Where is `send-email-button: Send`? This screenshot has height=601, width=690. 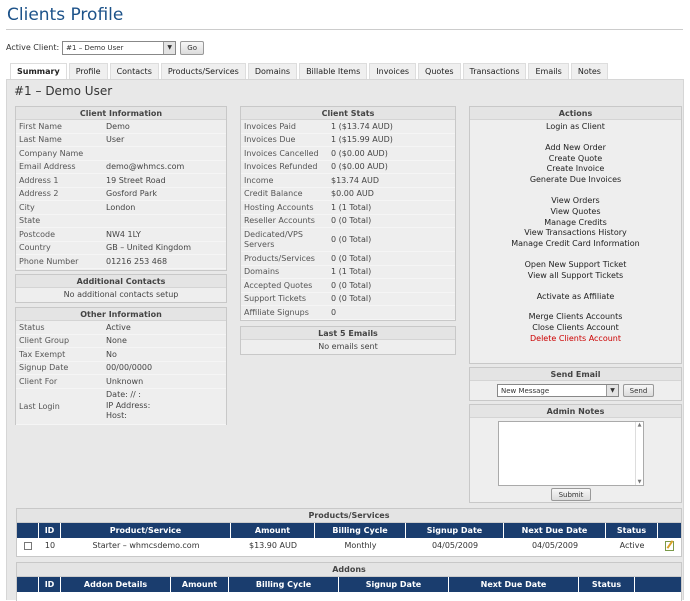
send-email-button: Send is located at coordinates (638, 390).